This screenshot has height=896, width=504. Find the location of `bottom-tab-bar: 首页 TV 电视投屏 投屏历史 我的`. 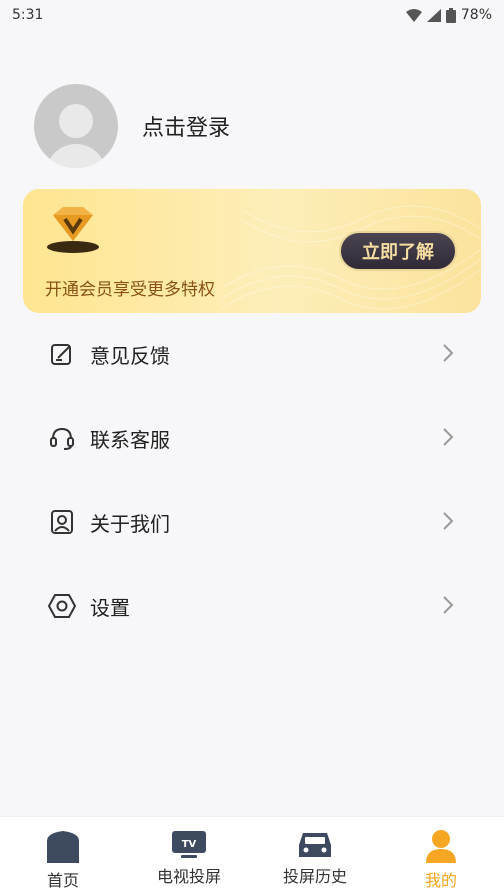

bottom-tab-bar: 首页 TV 电视投屏 投屏历史 我的 is located at coordinates (252, 856).